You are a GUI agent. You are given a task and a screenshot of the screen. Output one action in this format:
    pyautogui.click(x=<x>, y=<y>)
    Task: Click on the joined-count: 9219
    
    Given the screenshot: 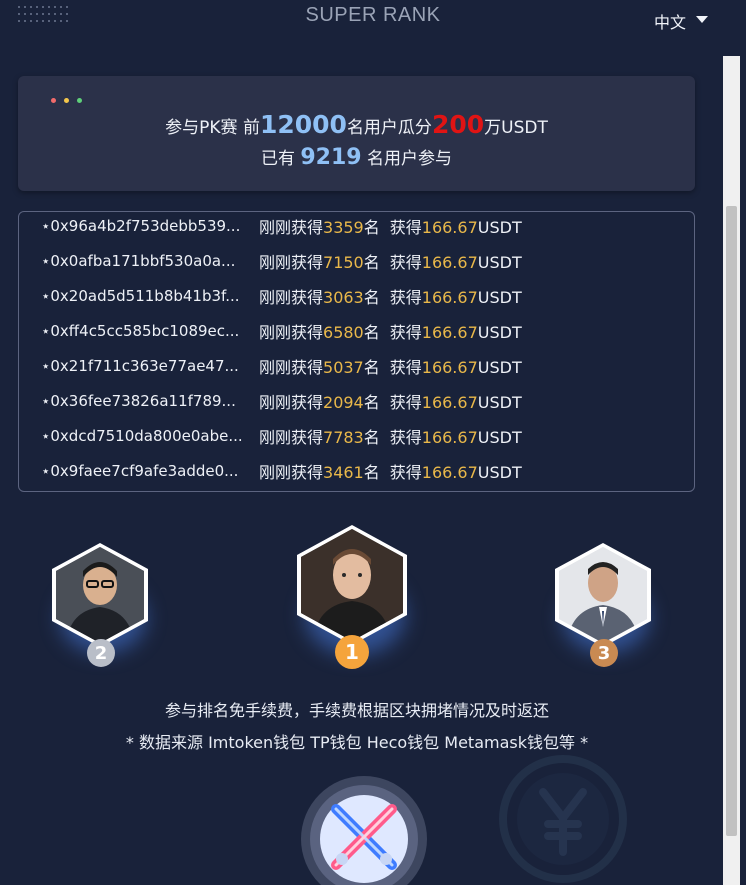 What is the action you would take?
    pyautogui.click(x=331, y=157)
    